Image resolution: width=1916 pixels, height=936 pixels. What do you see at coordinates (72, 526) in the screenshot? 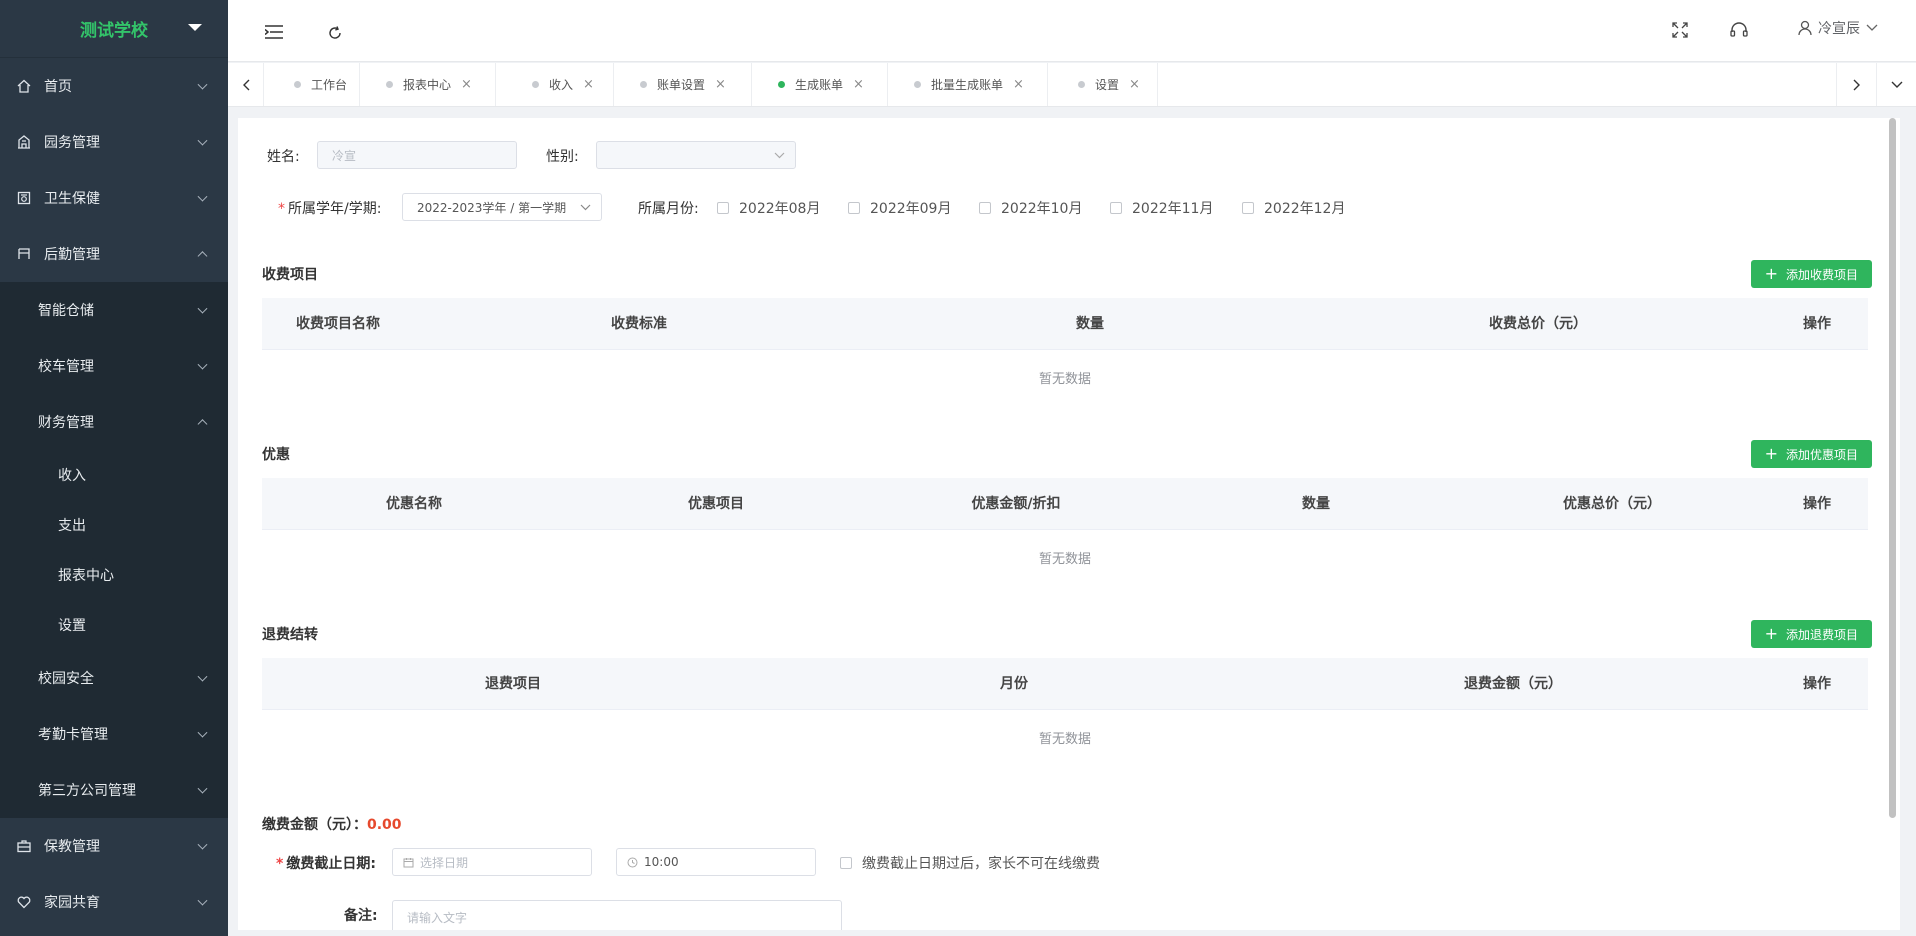
I see `sidebar-item-label: 支出` at bounding box center [72, 526].